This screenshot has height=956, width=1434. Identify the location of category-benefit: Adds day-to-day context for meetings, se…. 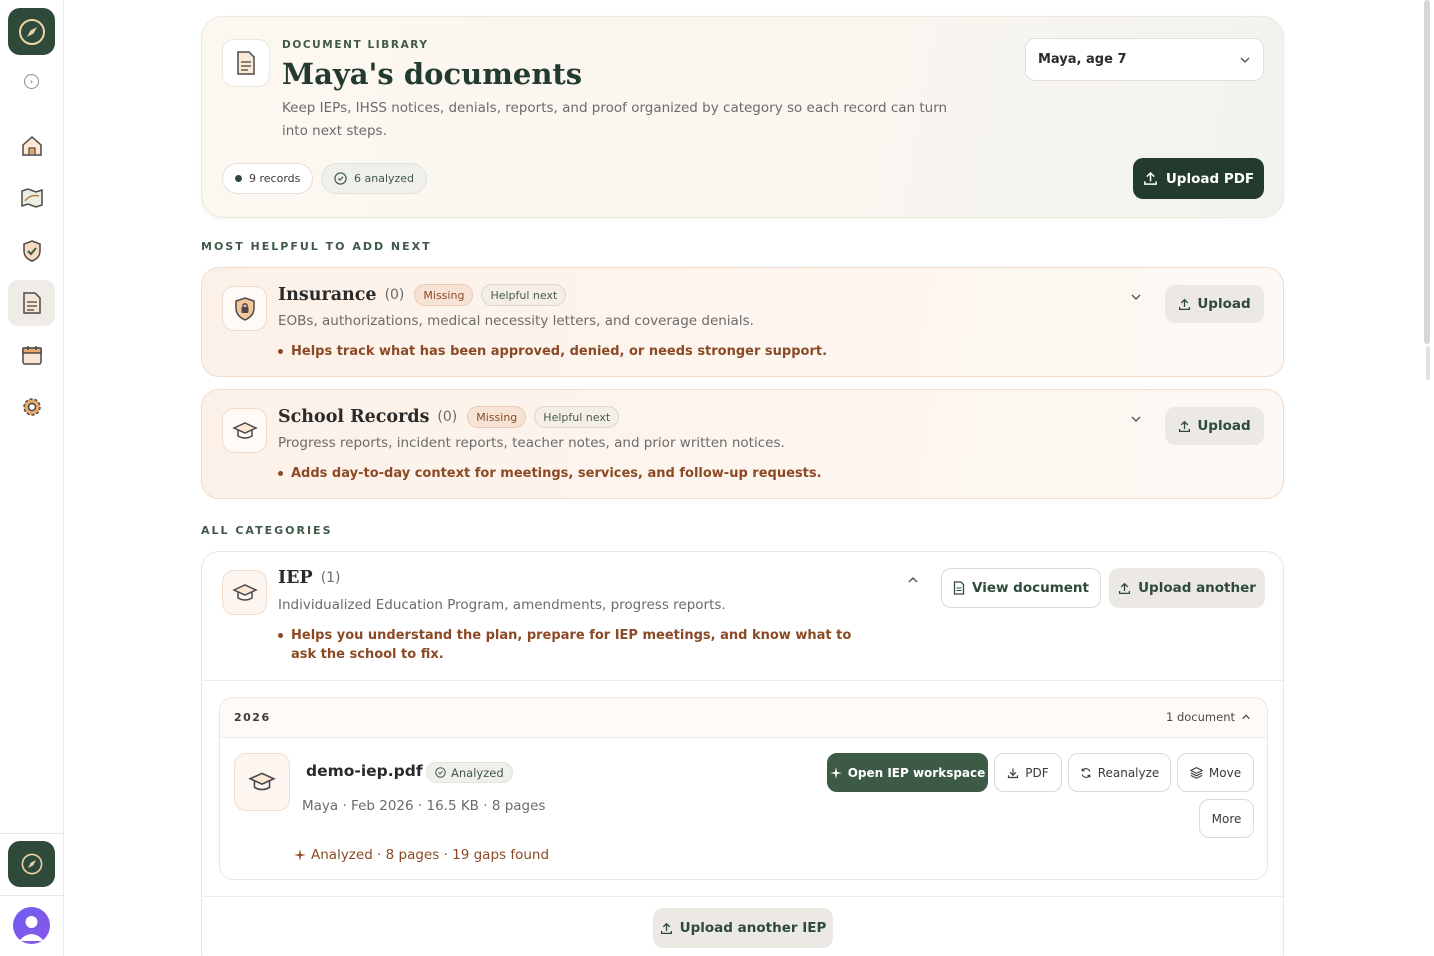
(550, 473).